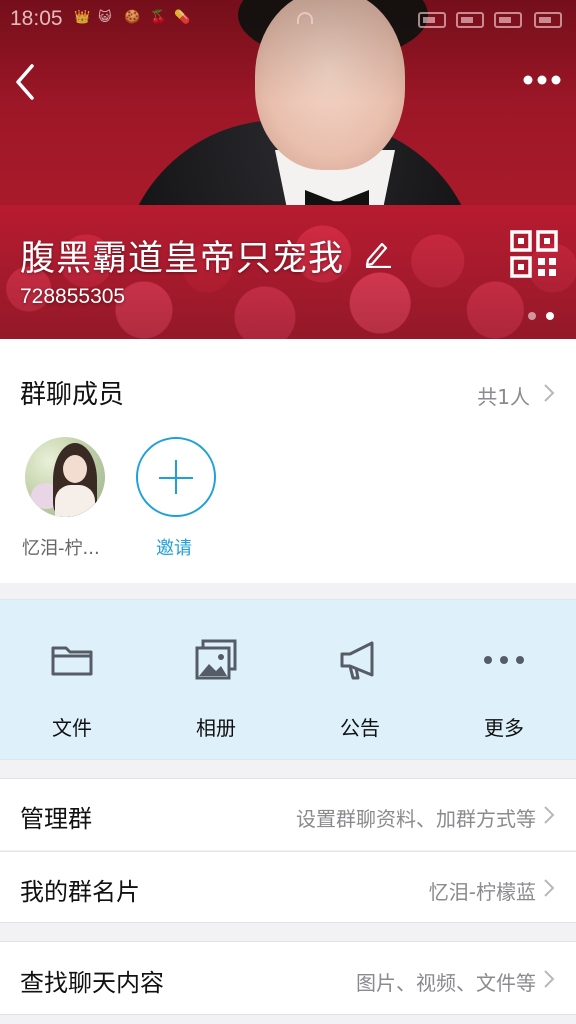 The image size is (576, 1024). I want to click on notification-icon: 💊, so click(182, 17).